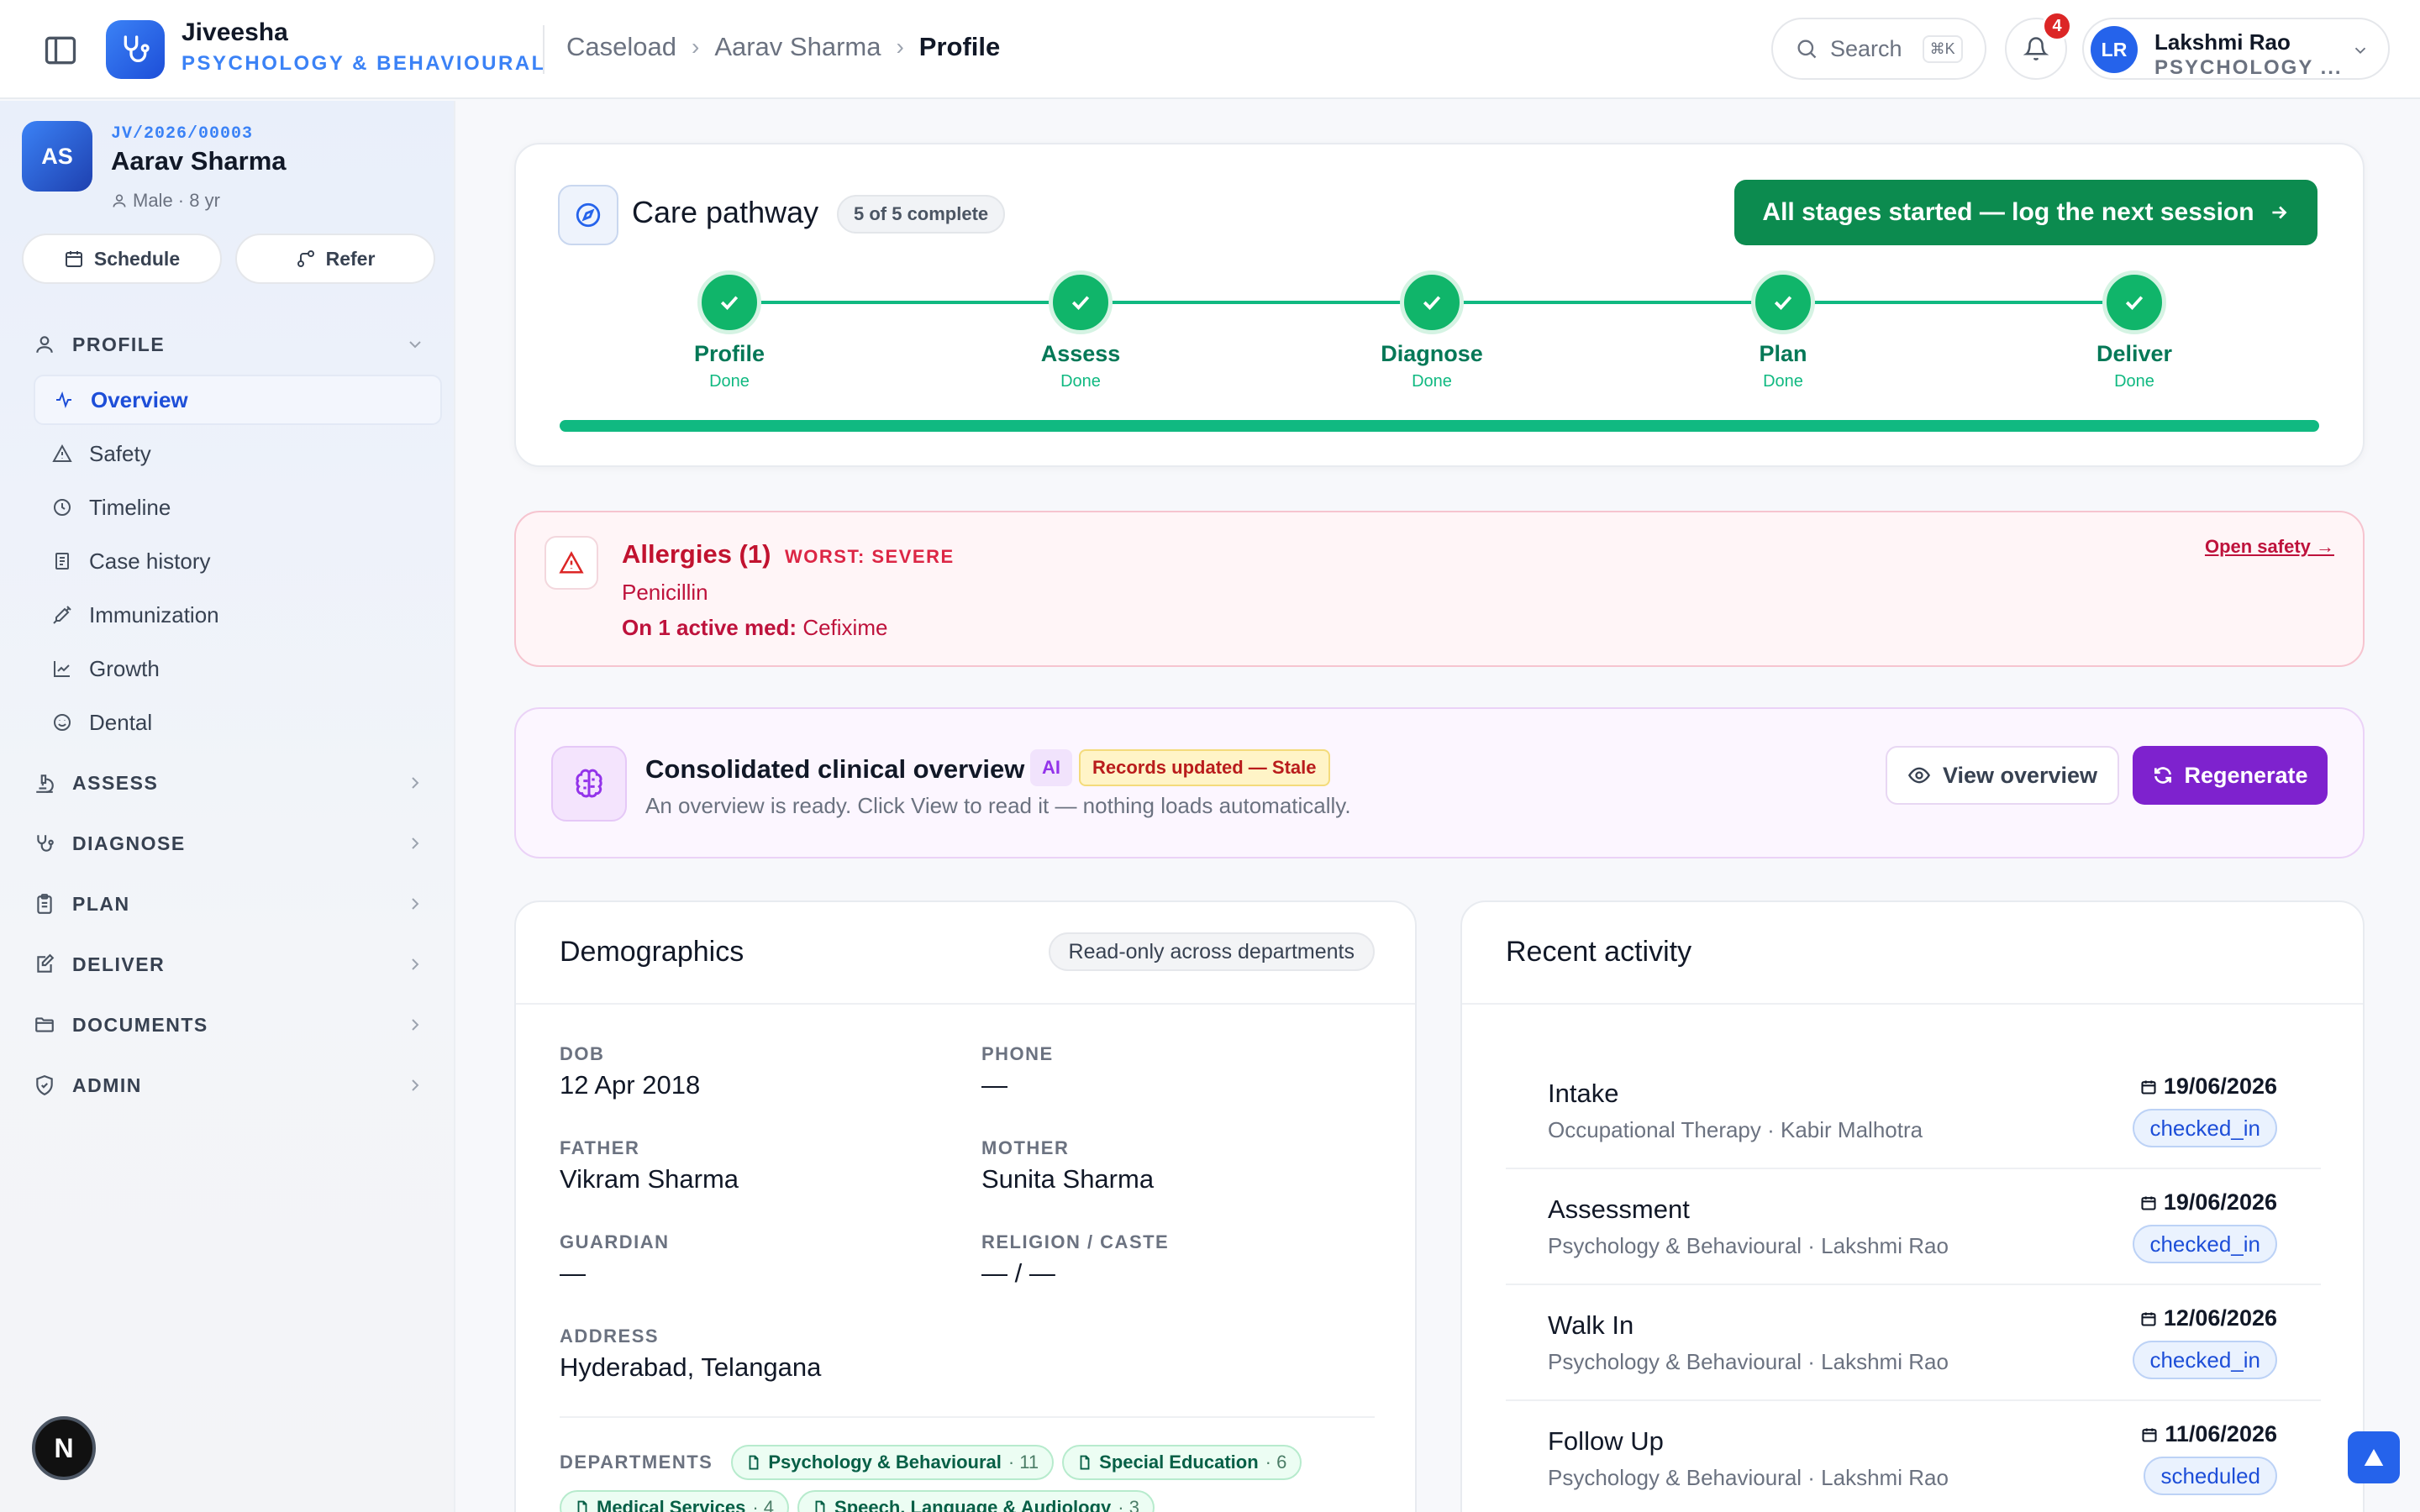 This screenshot has width=2420, height=1512. Describe the element at coordinates (238, 561) in the screenshot. I see `sidebar-item-case-history: Case history` at that location.